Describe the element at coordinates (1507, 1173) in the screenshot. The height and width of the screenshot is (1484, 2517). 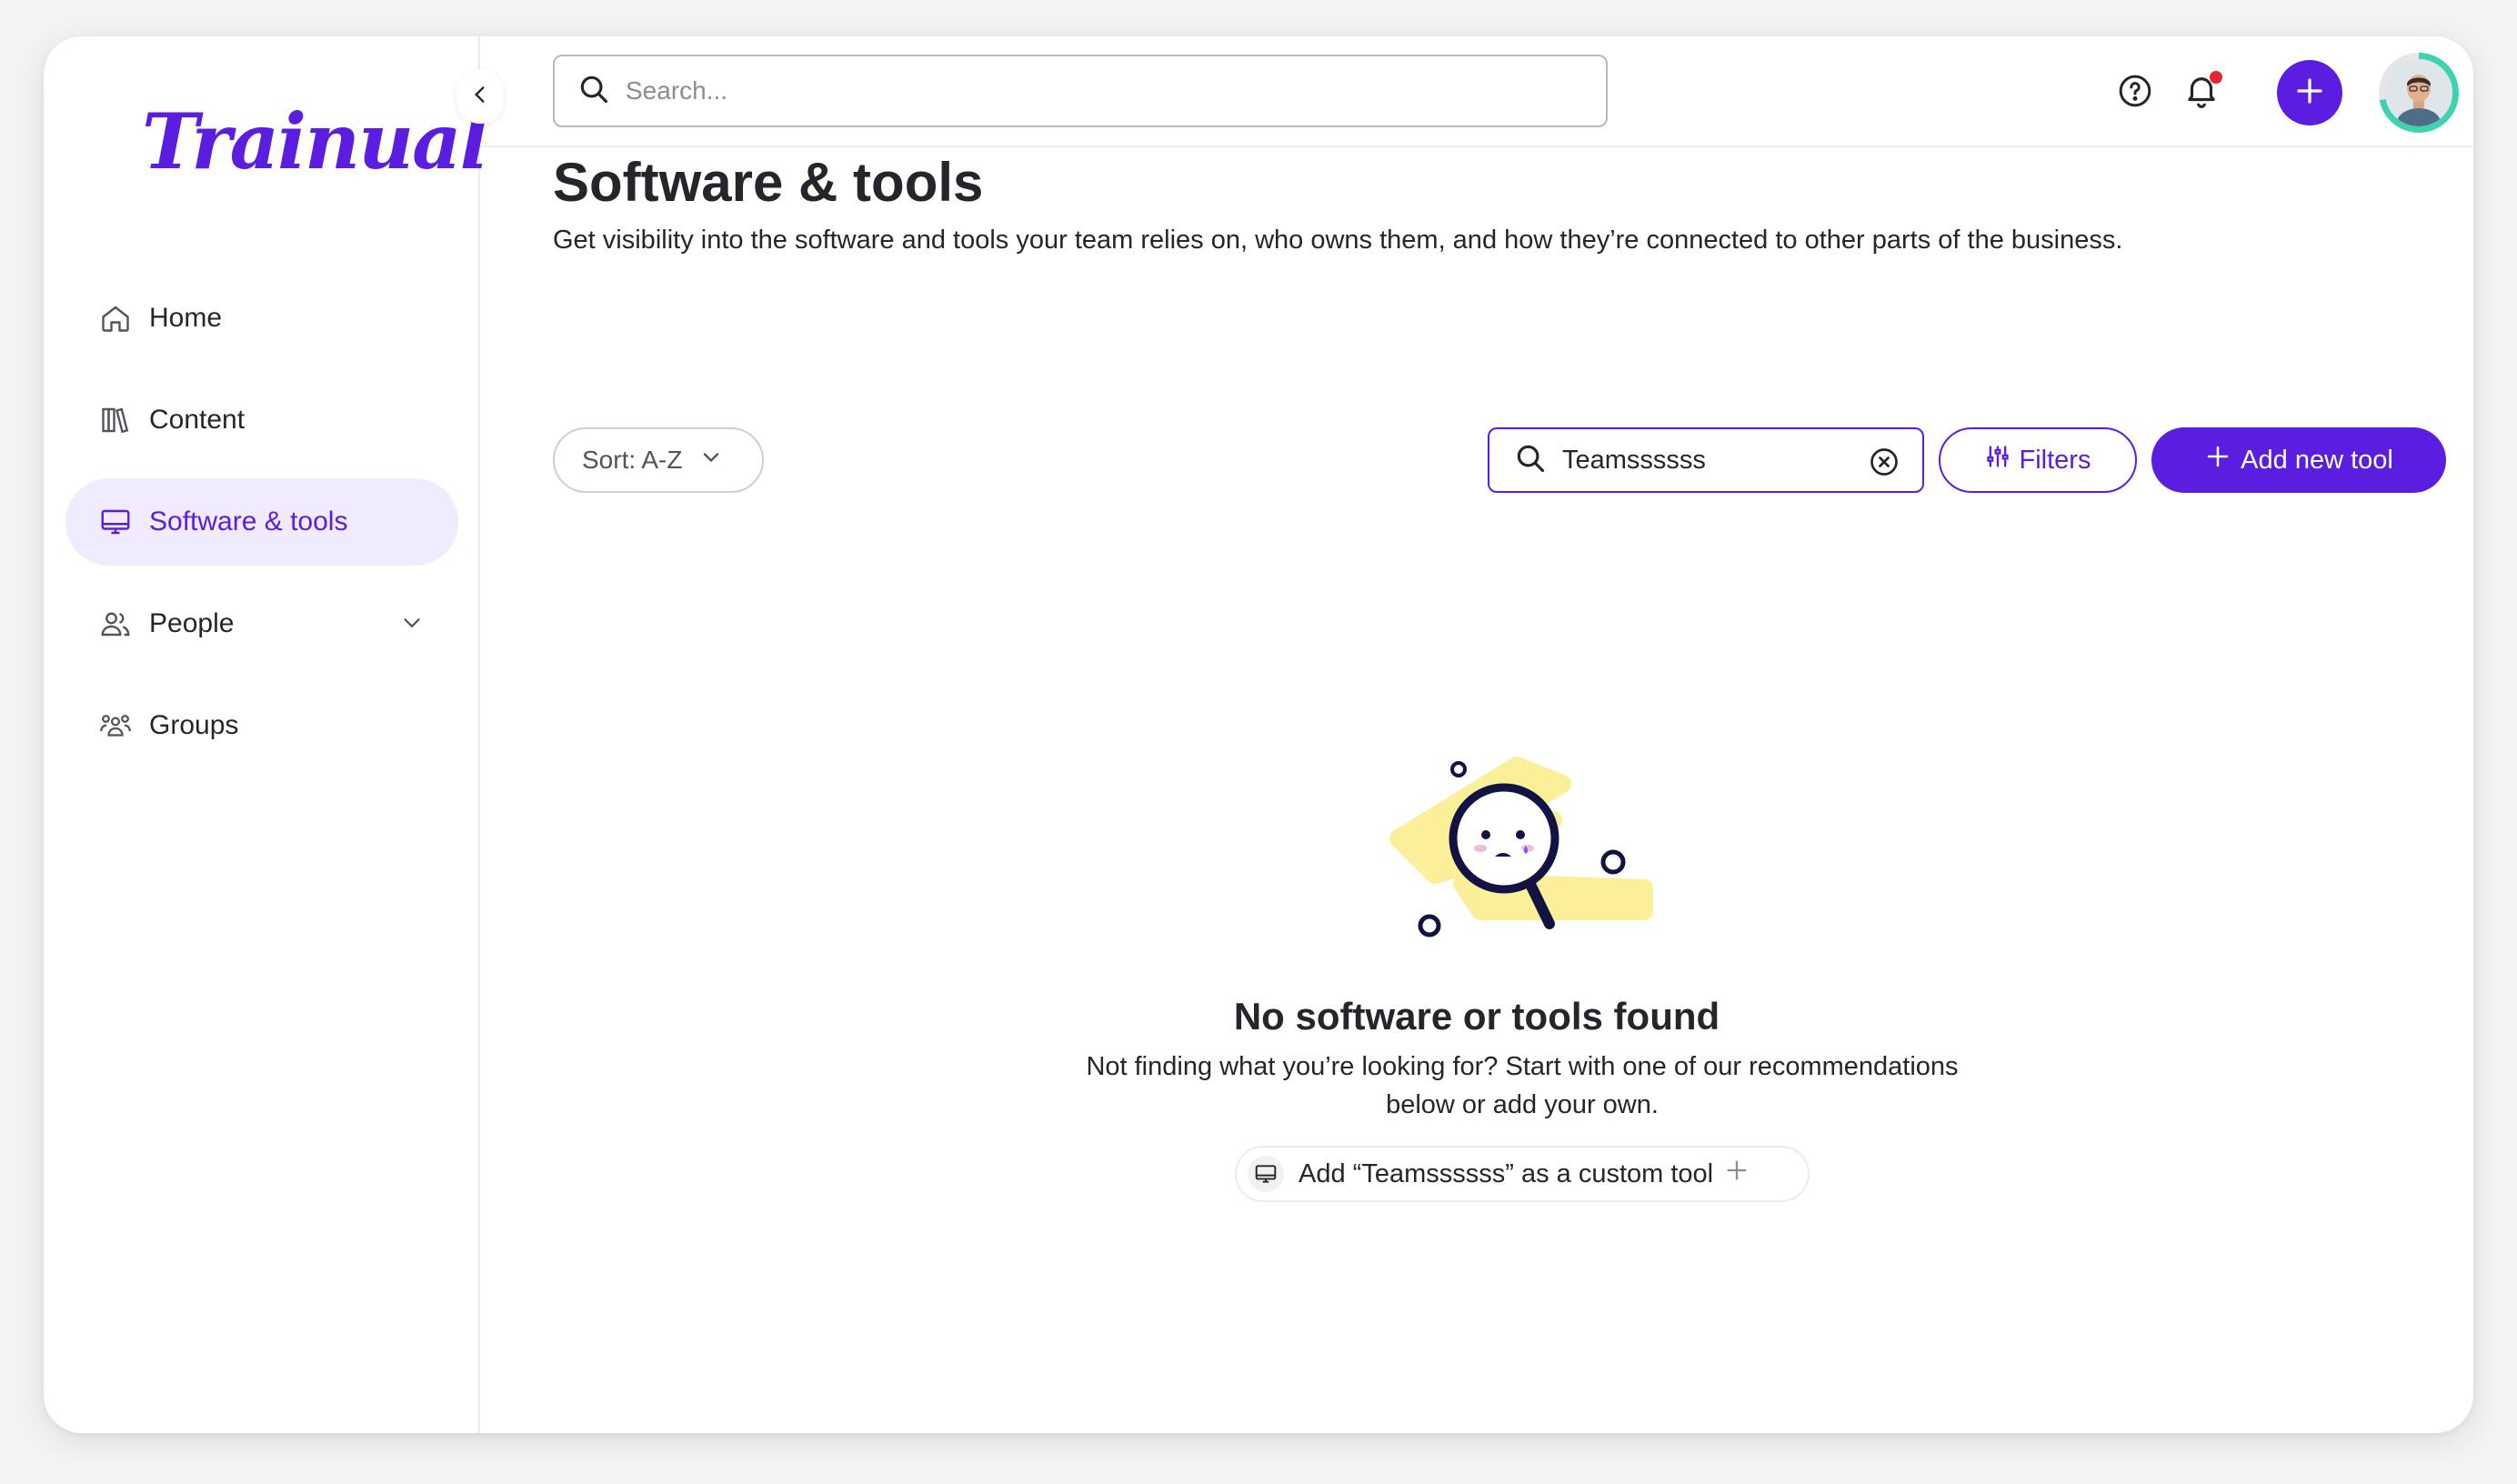
I see `add-custom-tool-label: Add “Teamssssss” as a custom tool` at that location.